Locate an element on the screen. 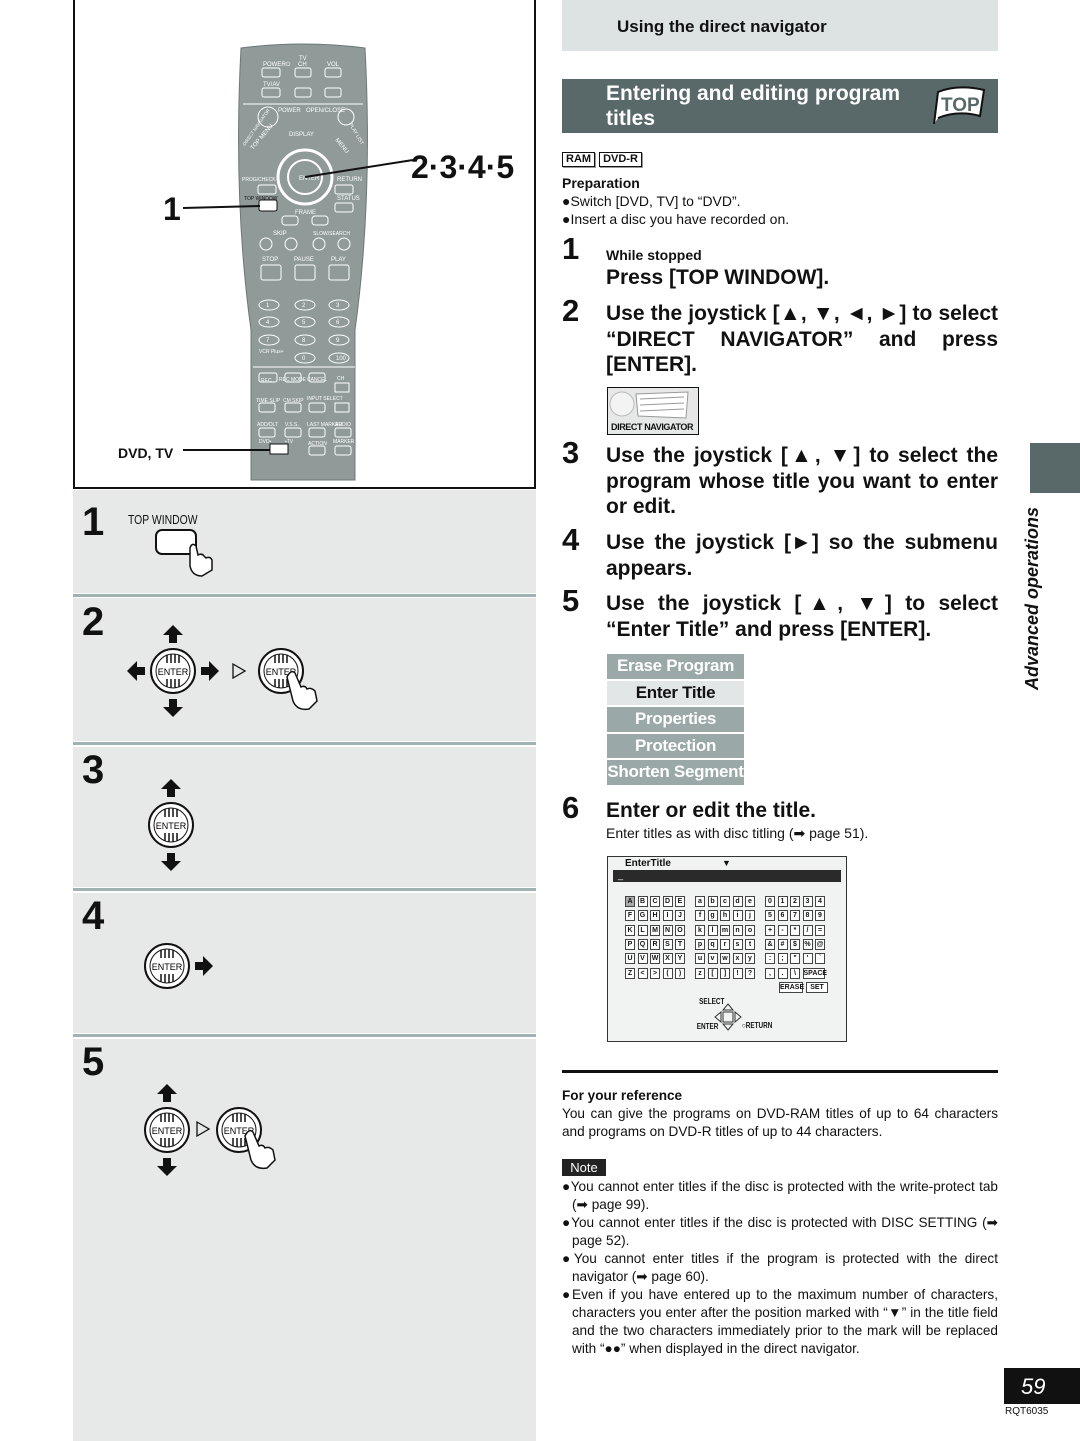 Image resolution: width=1080 pixels, height=1441 pixels. char-key: * is located at coordinates (795, 930).